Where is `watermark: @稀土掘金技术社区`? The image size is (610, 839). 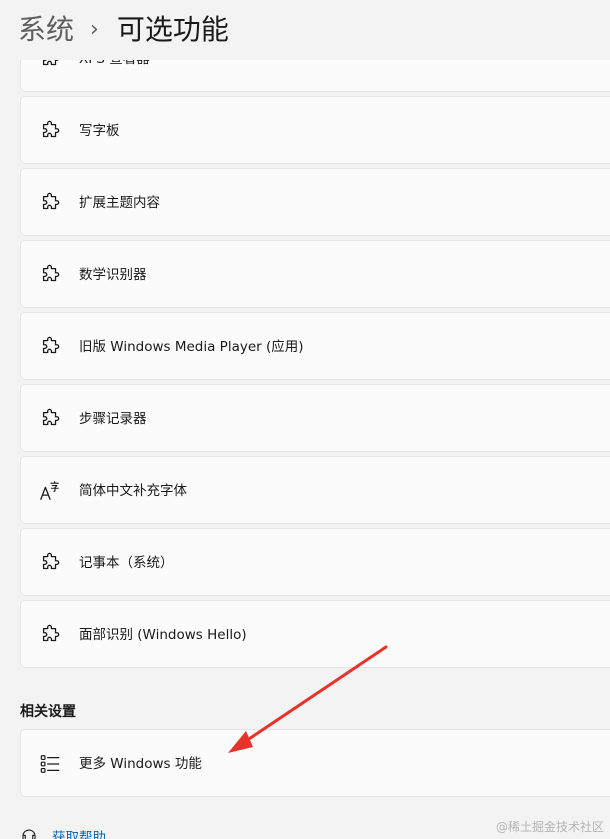
watermark: @稀土掘金技术社区 is located at coordinates (549, 827).